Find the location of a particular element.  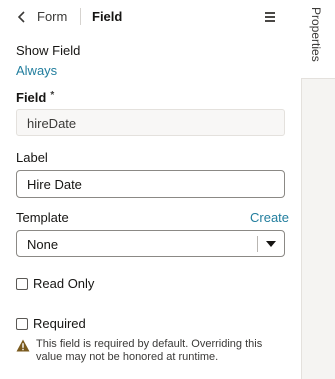

warning-icon is located at coordinates (23, 345).